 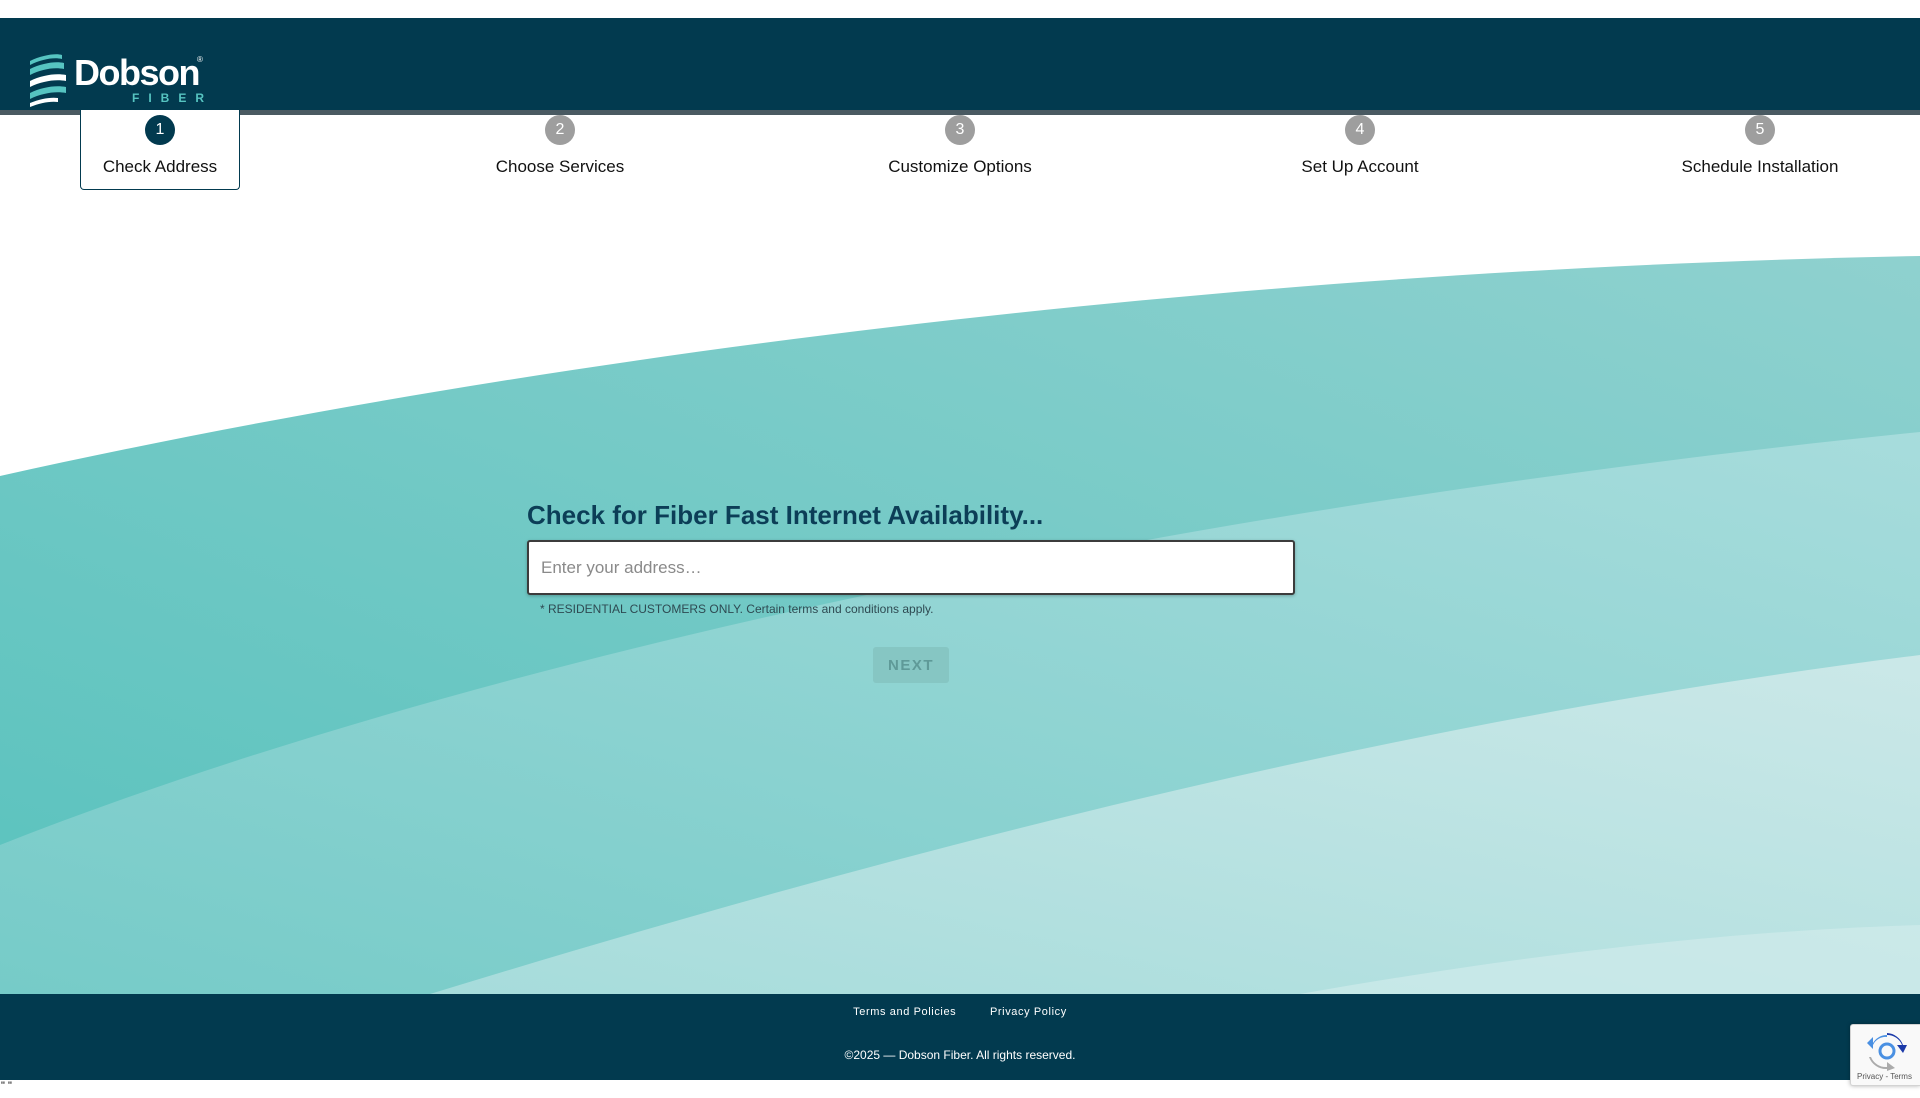 What do you see at coordinates (560, 166) in the screenshot?
I see `step-label: Choose Services` at bounding box center [560, 166].